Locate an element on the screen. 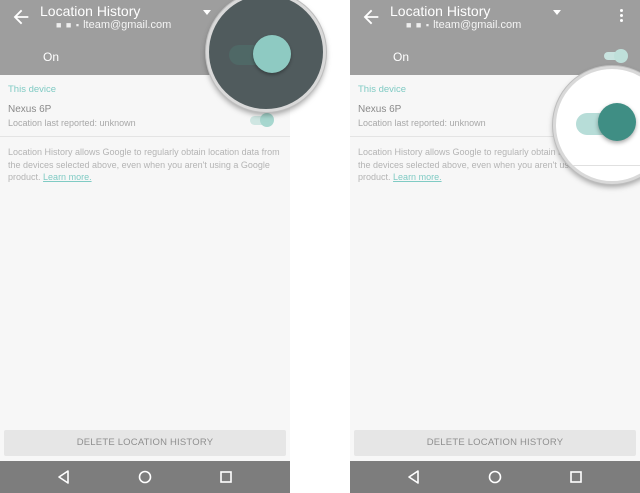 The image size is (640, 493). overflow-menu-icon is located at coordinates (622, 16).